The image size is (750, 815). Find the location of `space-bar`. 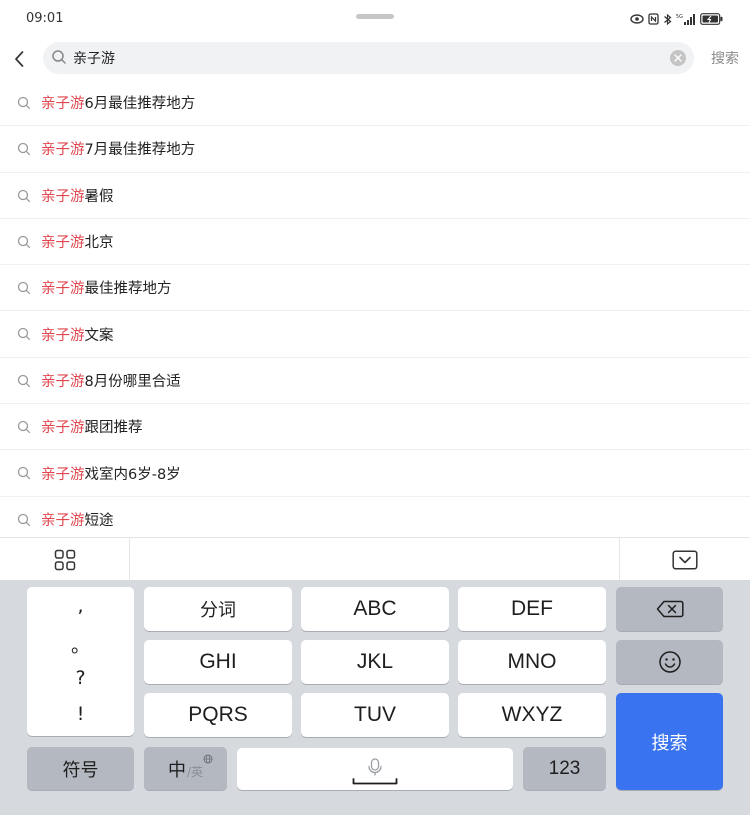

space-bar is located at coordinates (375, 769).